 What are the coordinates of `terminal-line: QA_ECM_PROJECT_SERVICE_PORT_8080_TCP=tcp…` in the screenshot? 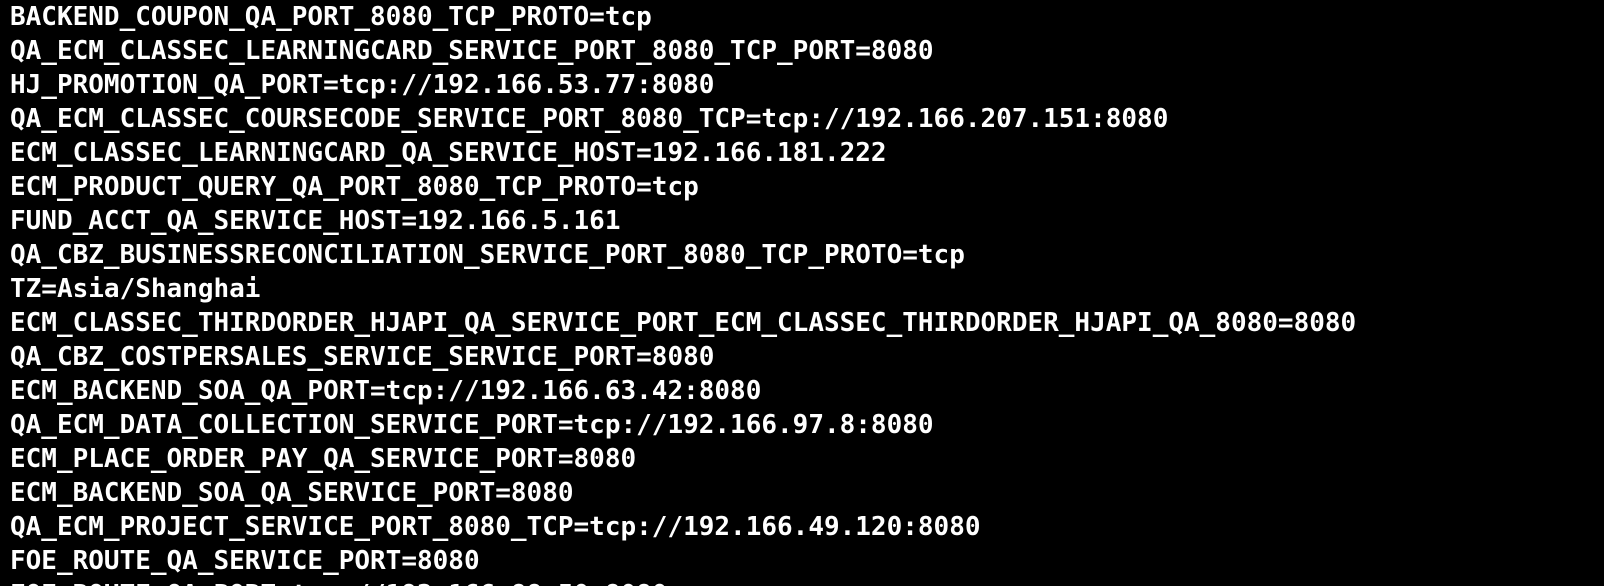 It's located at (495, 527).